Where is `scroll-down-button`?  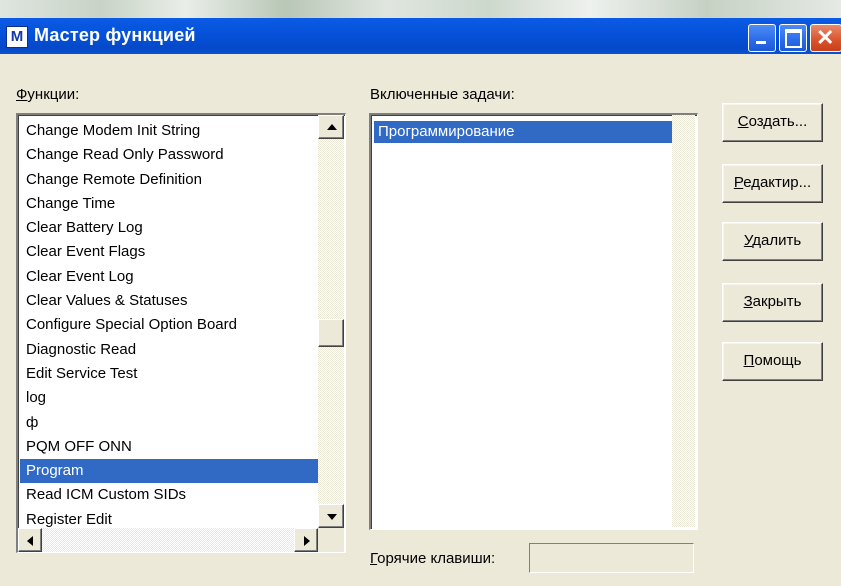
scroll-down-button is located at coordinates (331, 516).